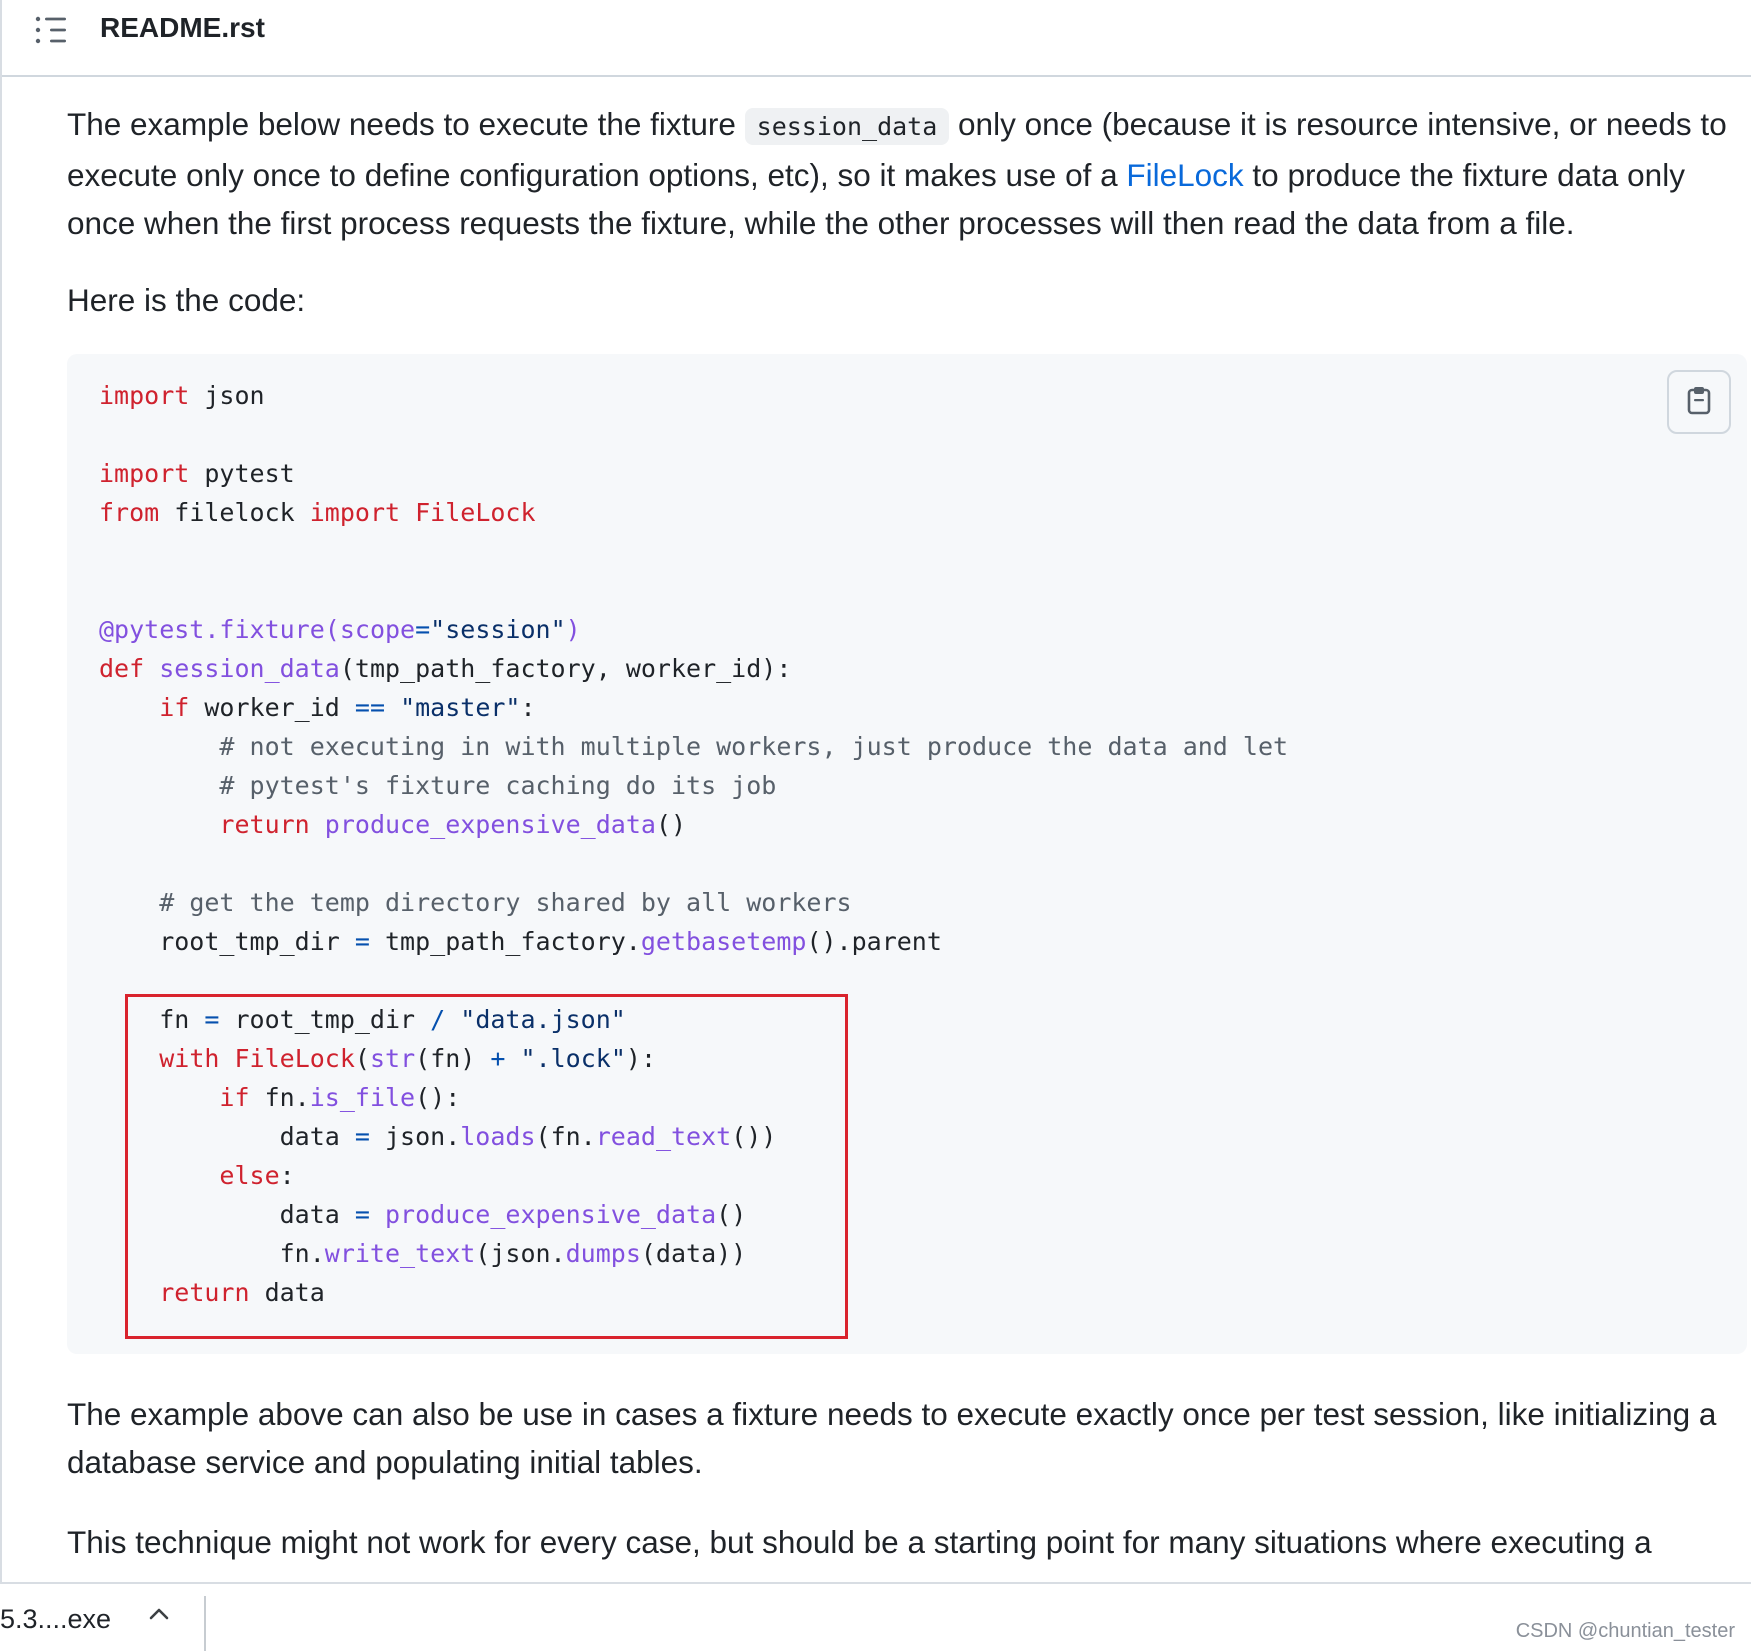 The image size is (1751, 1651). I want to click on clipboard-icon, so click(1699, 402).